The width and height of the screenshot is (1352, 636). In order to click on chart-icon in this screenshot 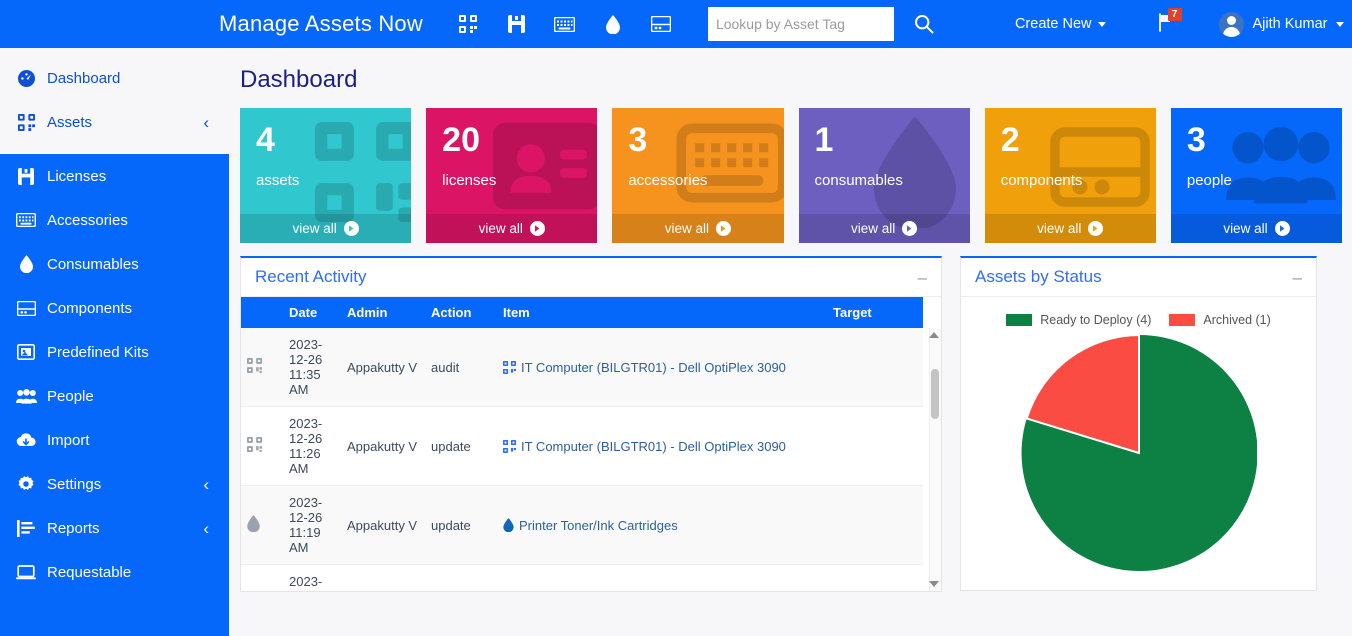, I will do `click(26, 528)`.